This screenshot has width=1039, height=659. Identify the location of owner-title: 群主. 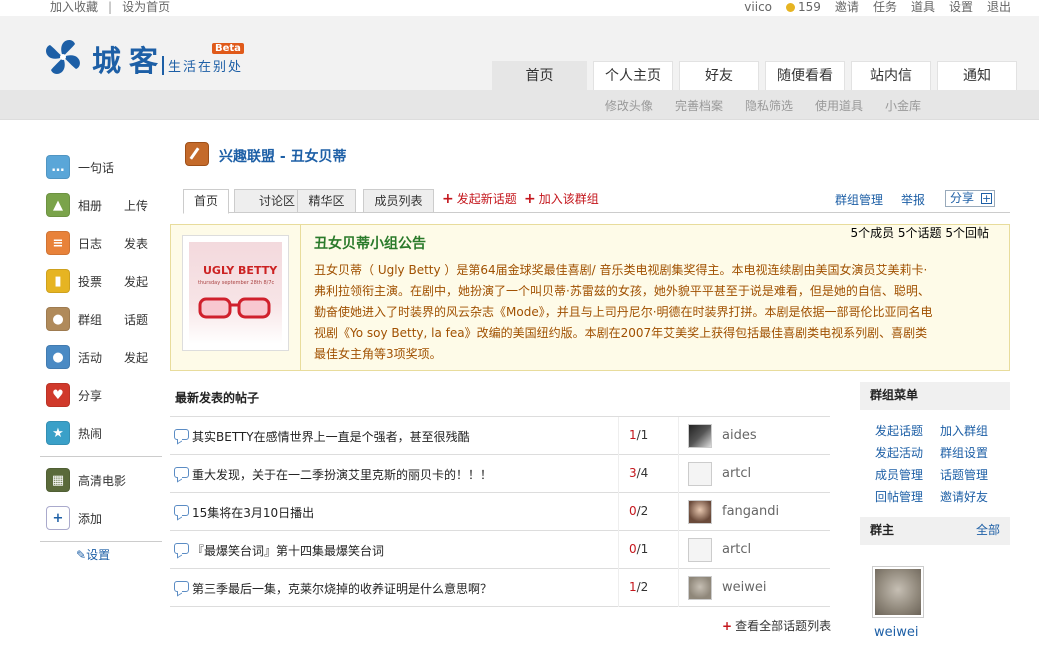
(882, 530).